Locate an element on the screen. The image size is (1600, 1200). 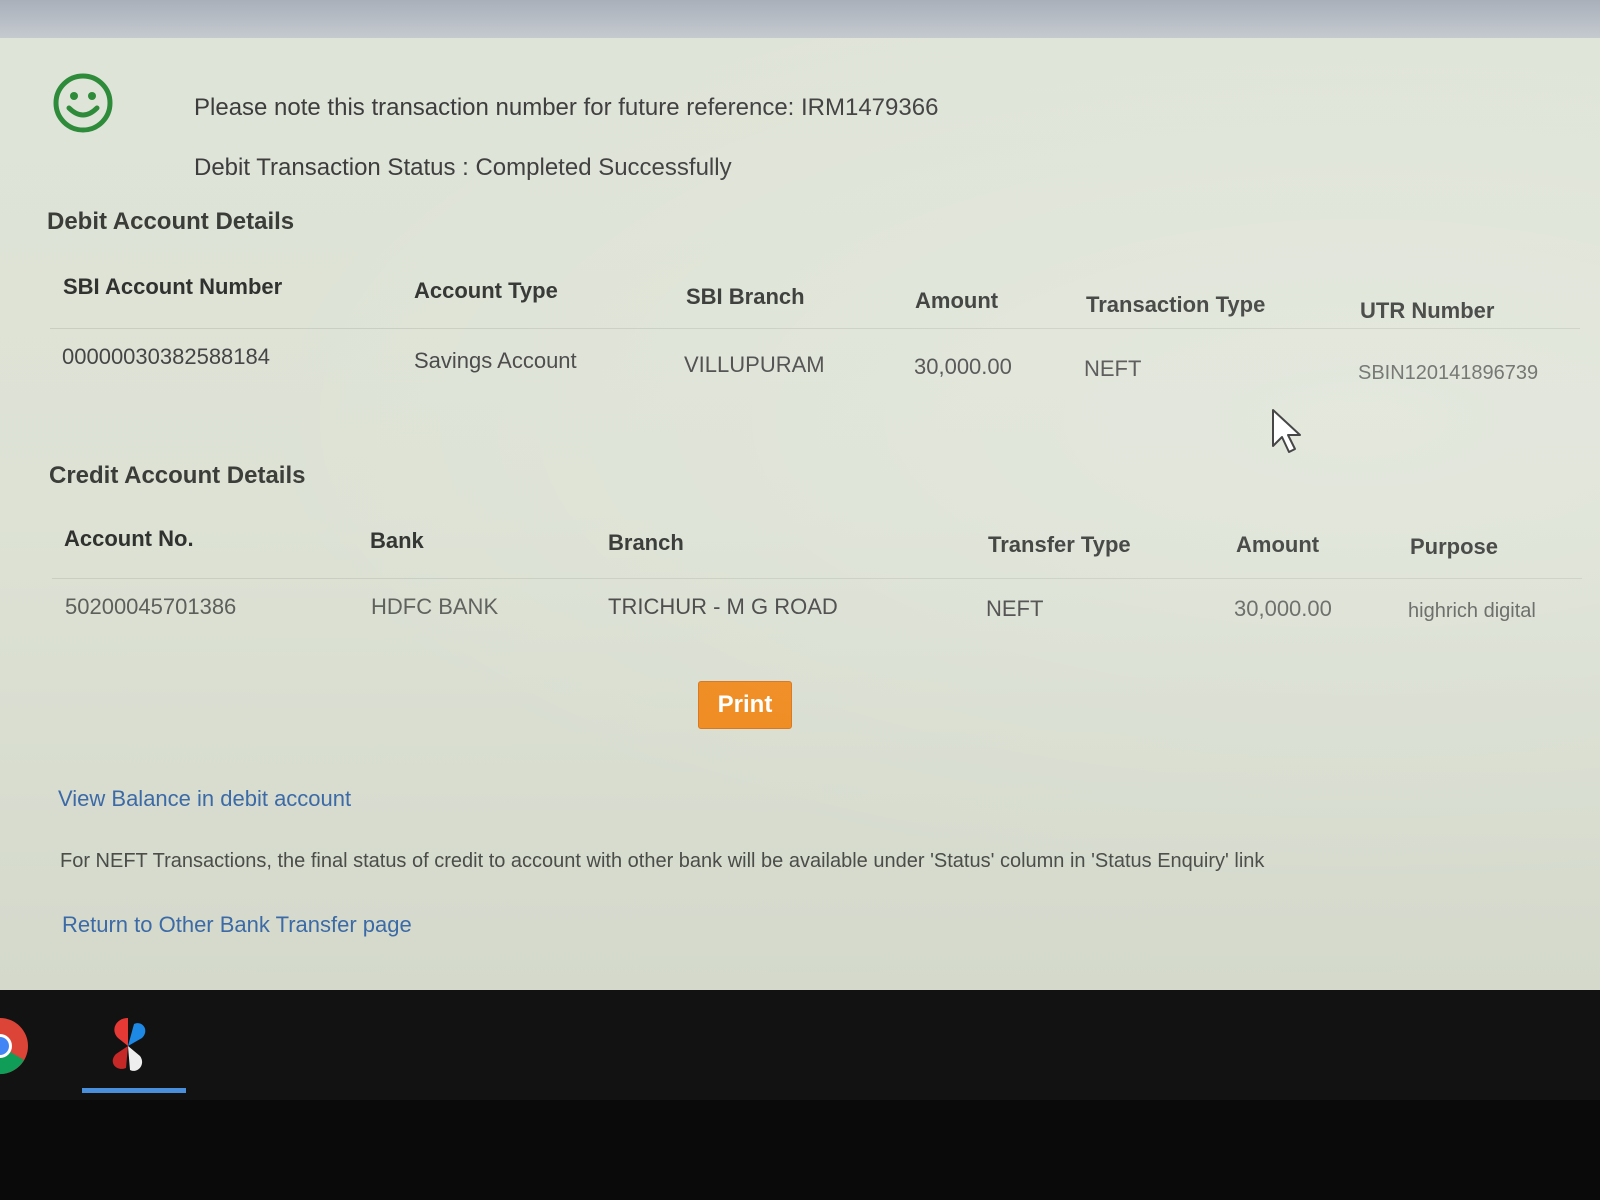
debit-header-transaction-type: Transaction Type is located at coordinates (1176, 304).